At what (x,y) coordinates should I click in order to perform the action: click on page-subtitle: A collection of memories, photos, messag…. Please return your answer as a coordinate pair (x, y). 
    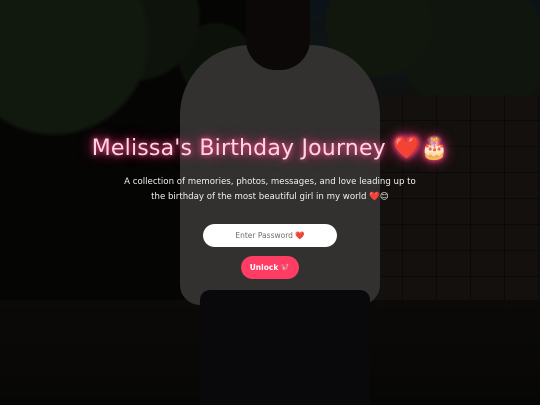
    Looking at the image, I should click on (270, 189).